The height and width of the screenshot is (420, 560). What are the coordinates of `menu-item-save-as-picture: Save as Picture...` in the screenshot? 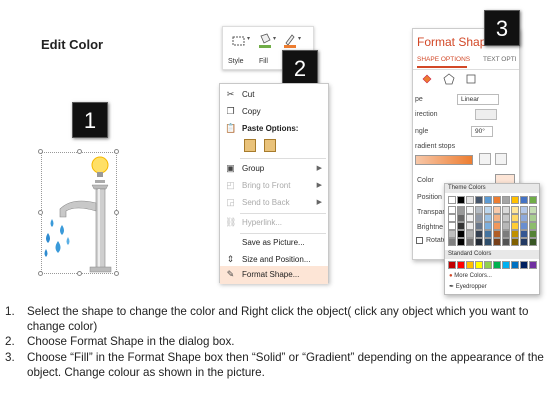 It's located at (274, 243).